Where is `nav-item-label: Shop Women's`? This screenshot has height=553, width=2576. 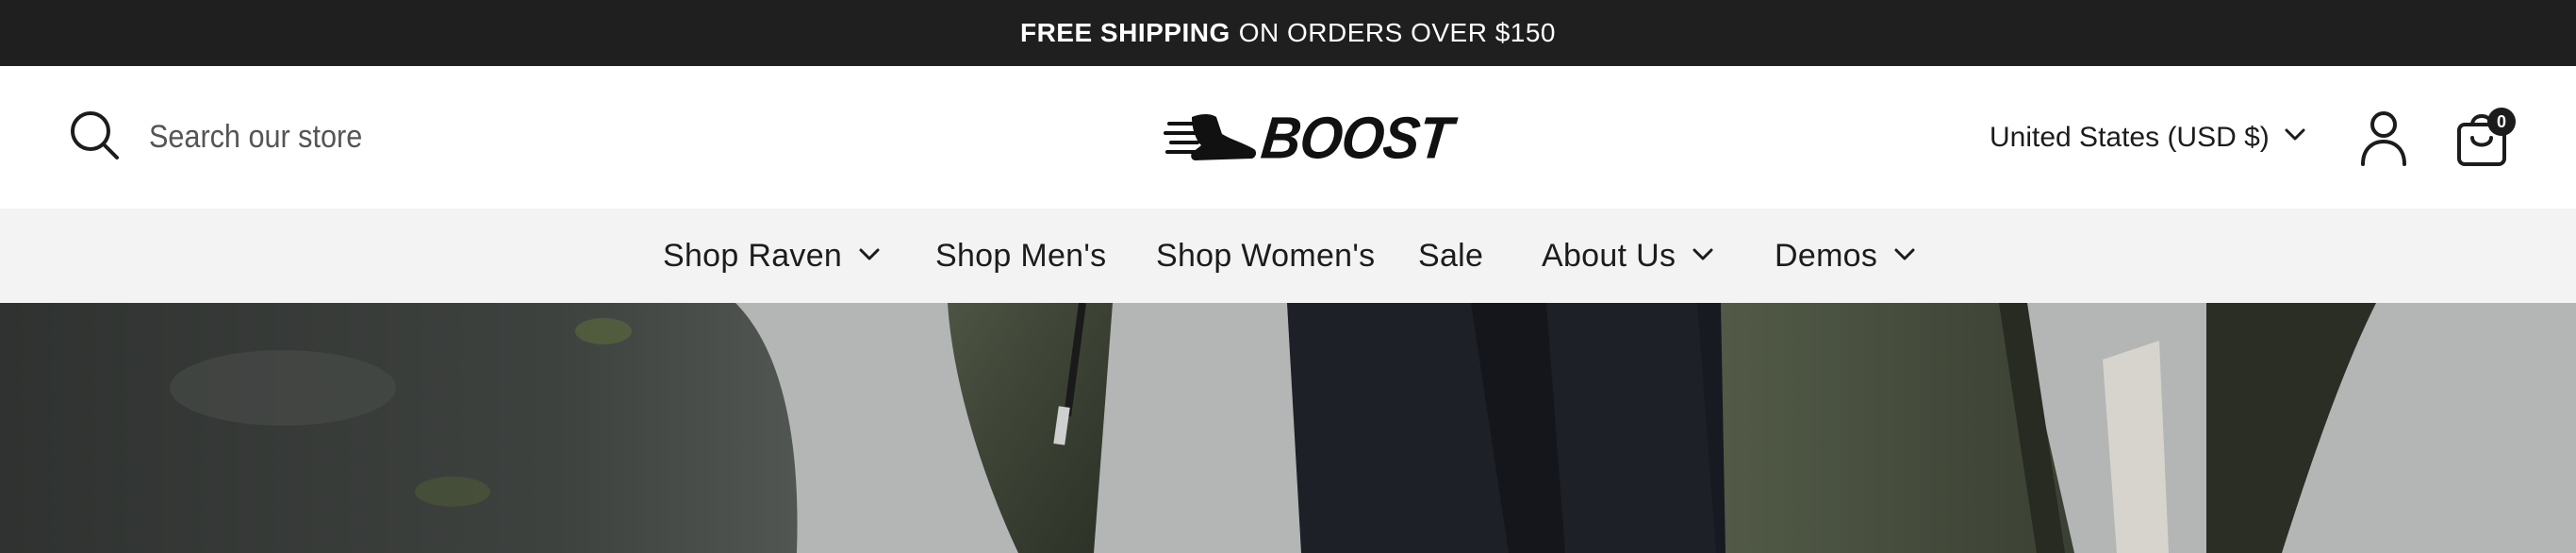
nav-item-label: Shop Women's is located at coordinates (1266, 256).